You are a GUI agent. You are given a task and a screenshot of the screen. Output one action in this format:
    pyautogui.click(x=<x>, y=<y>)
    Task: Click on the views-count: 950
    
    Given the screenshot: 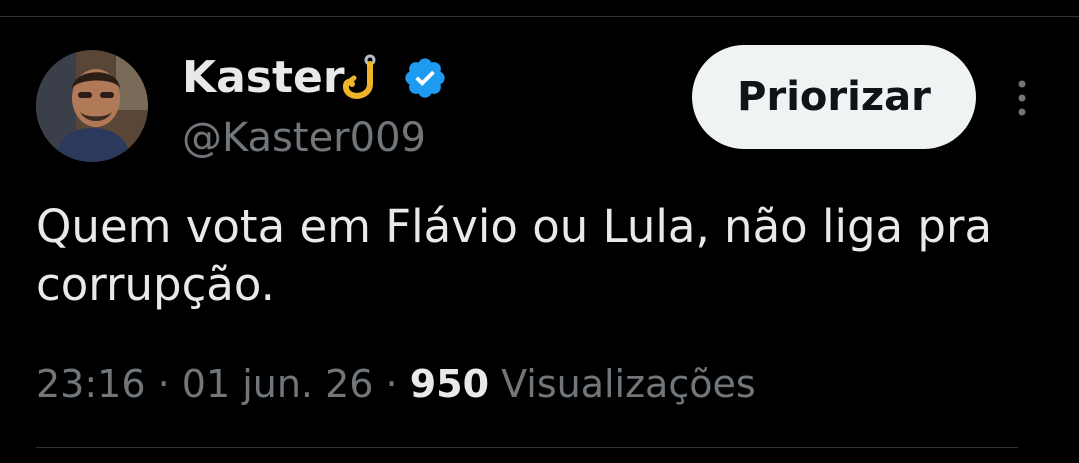 What is the action you would take?
    pyautogui.click(x=449, y=384)
    